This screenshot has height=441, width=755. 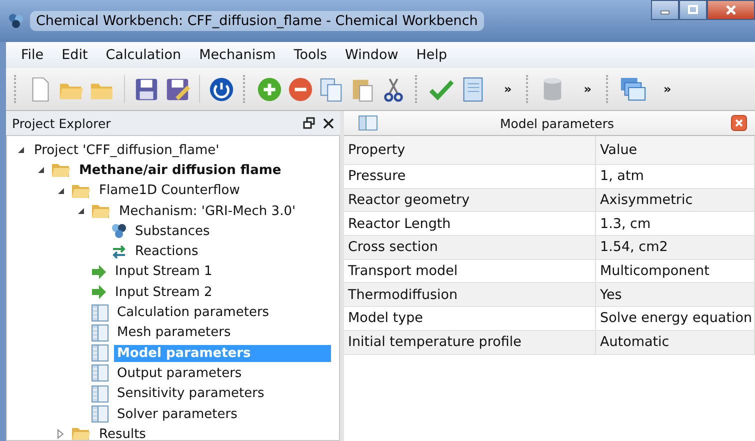 I want to click on document-tab: Model parameters, so click(x=549, y=123).